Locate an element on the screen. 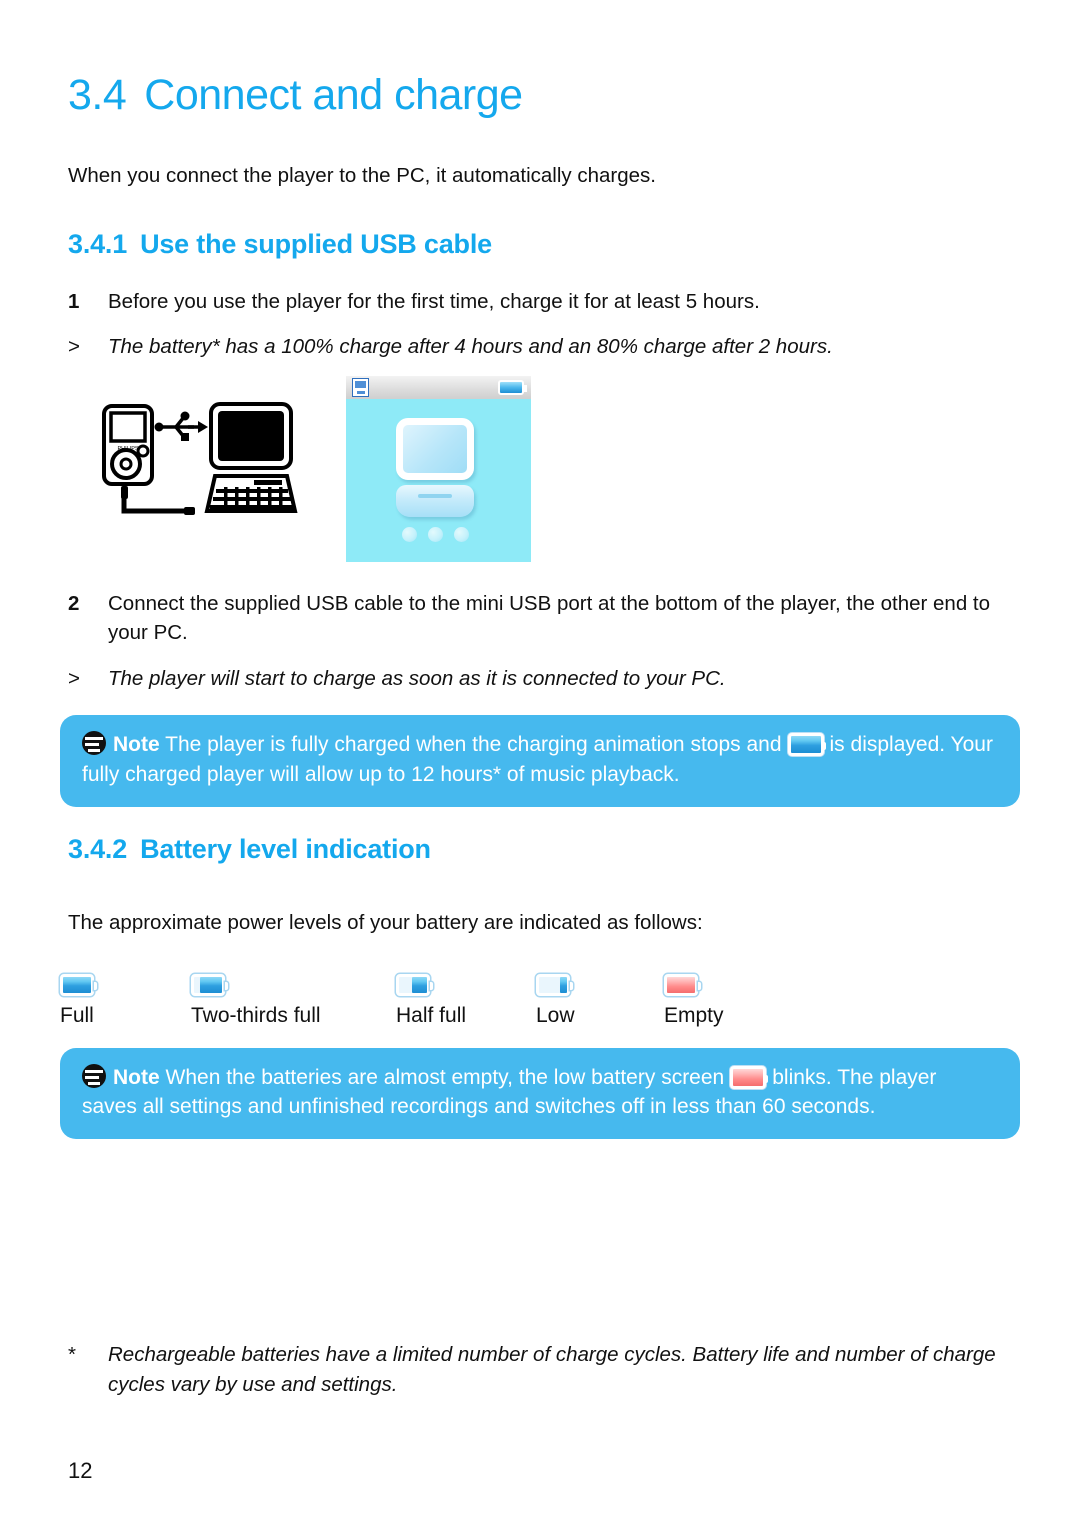 The image size is (1080, 1527). subsection-number-usb: 3.4.1 is located at coordinates (98, 243).